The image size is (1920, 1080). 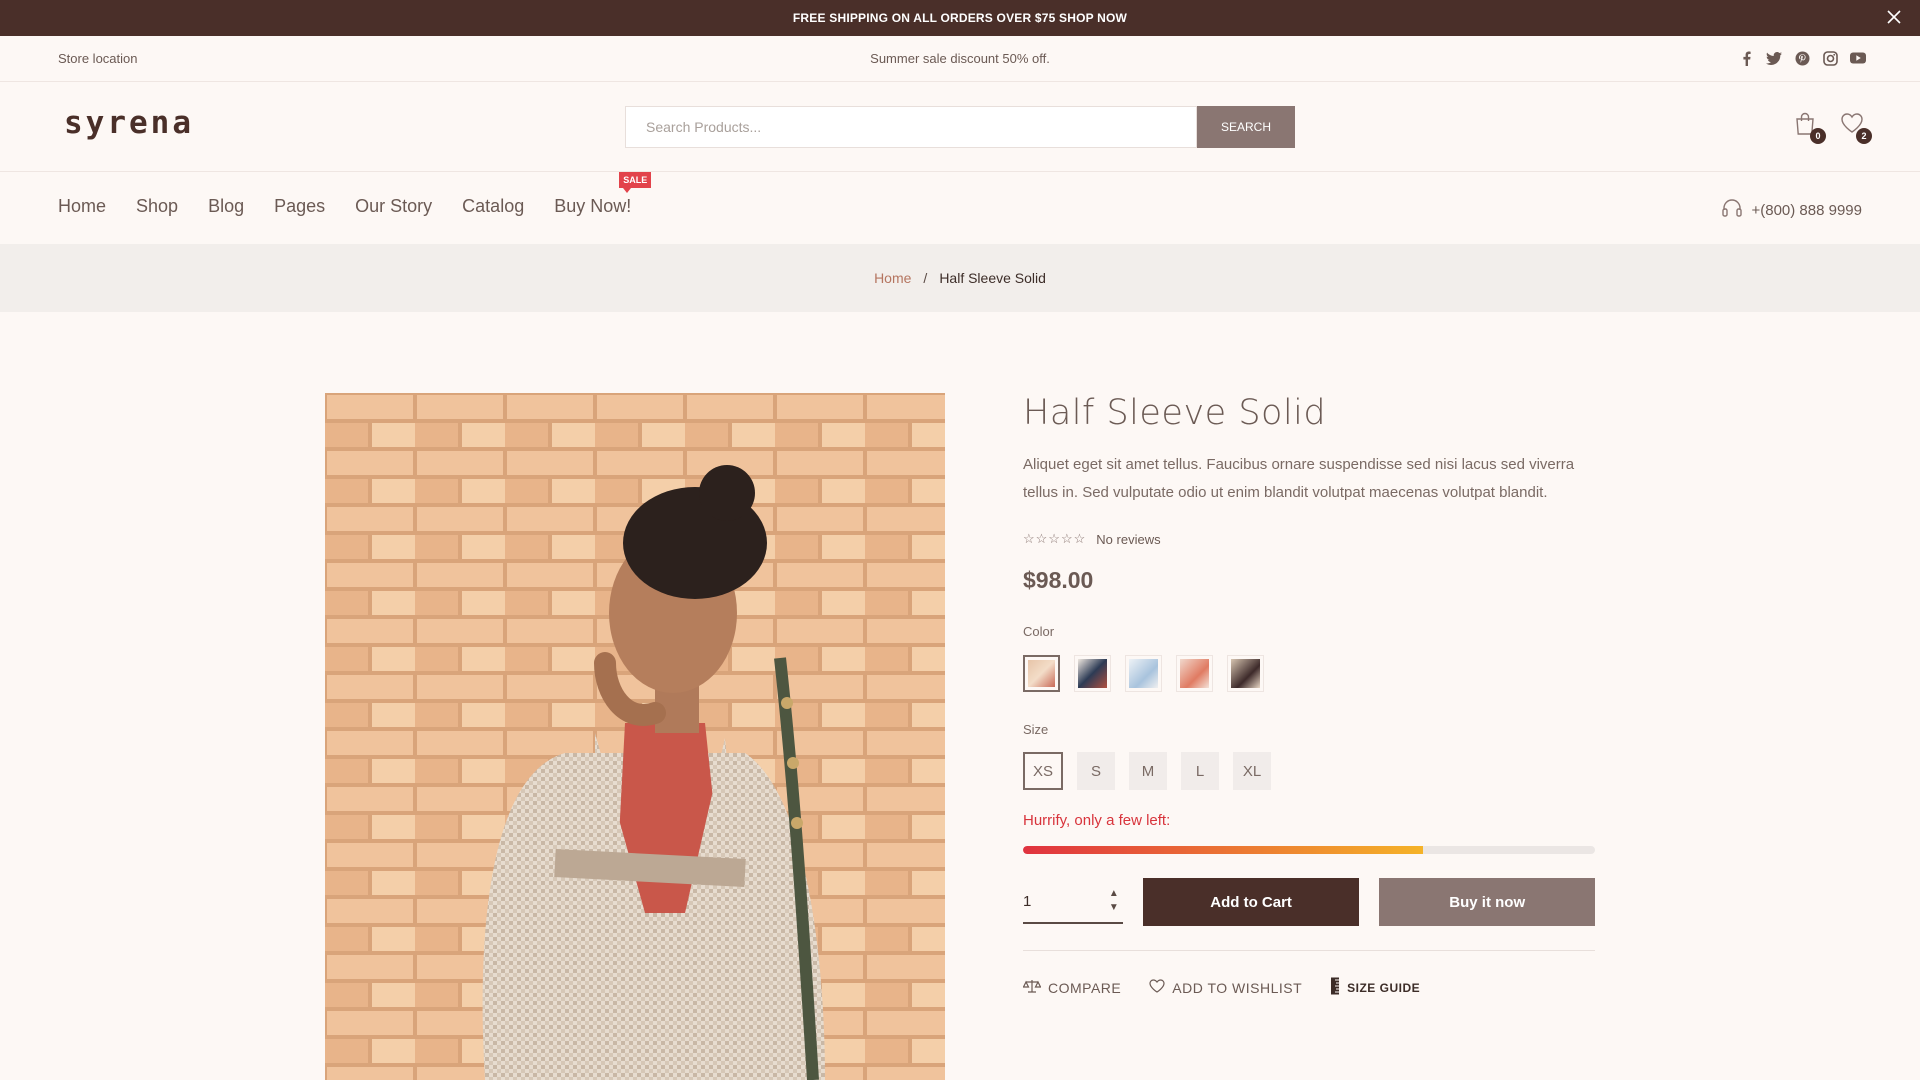 What do you see at coordinates (1237, 987) in the screenshot?
I see `wishlist-label: ADD TO WISHLIST` at bounding box center [1237, 987].